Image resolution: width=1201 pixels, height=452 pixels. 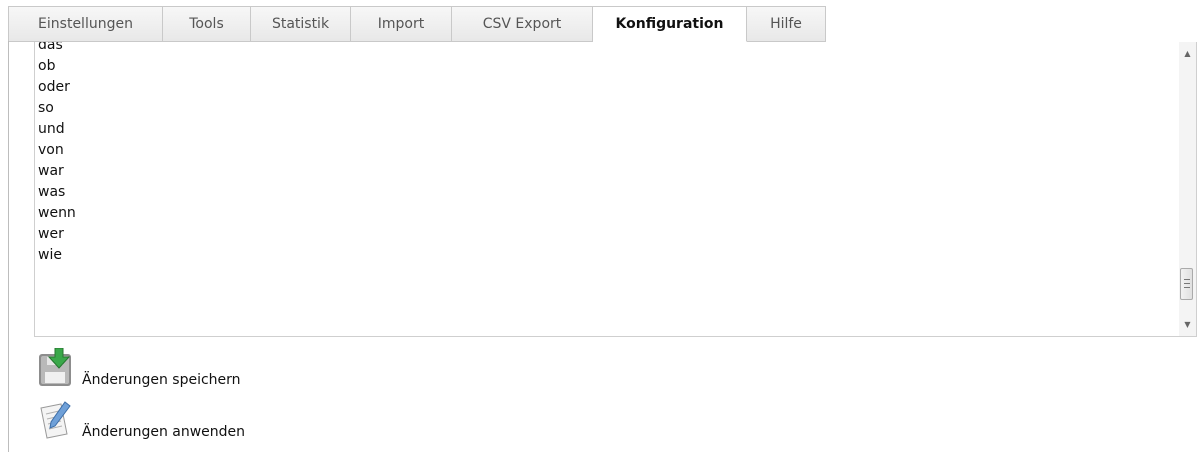 What do you see at coordinates (522, 24) in the screenshot?
I see `tab-csv-export: CSV Export` at bounding box center [522, 24].